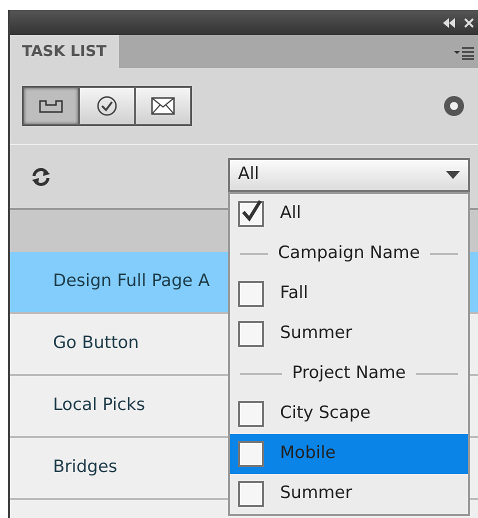 This screenshot has width=478, height=518. I want to click on option-label: Fall, so click(294, 294).